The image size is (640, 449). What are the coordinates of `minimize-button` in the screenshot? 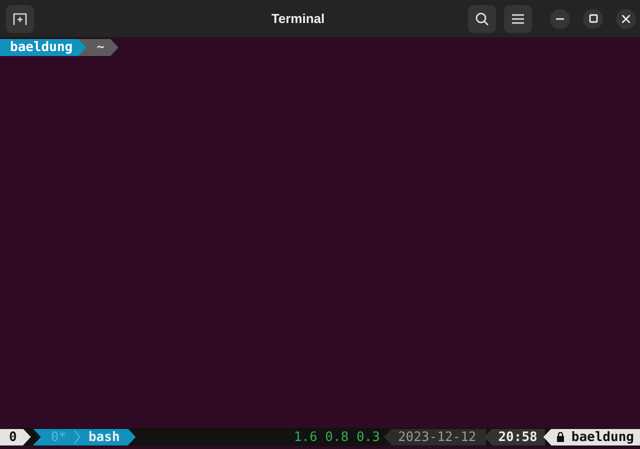 It's located at (560, 18).